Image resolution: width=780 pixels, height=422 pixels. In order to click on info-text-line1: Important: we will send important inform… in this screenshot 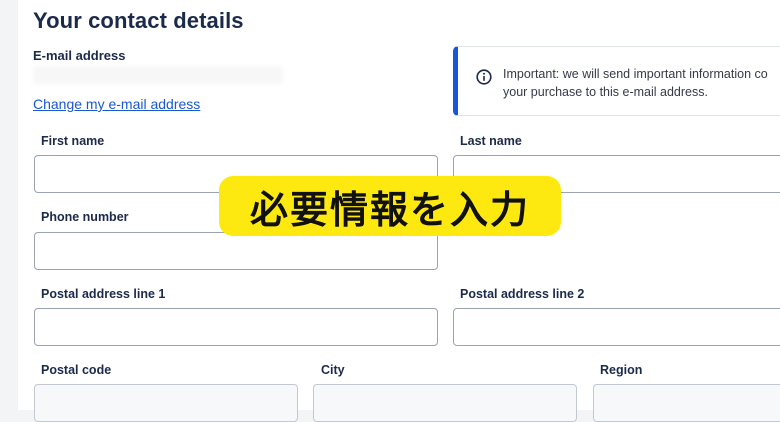, I will do `click(635, 74)`.